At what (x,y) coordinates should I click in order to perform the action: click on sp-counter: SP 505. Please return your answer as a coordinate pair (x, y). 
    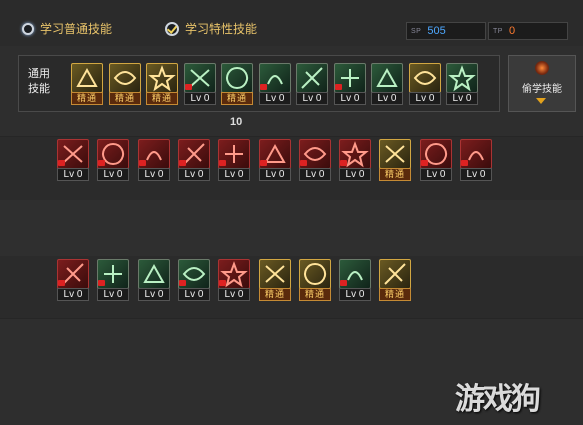
    Looking at the image, I should click on (446, 31).